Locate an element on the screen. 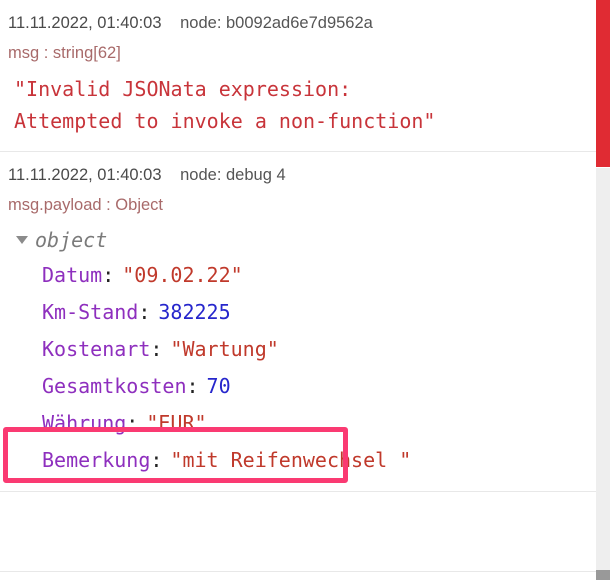  object-property-km-stand: Km-Stand: 382225 is located at coordinates (322, 312).